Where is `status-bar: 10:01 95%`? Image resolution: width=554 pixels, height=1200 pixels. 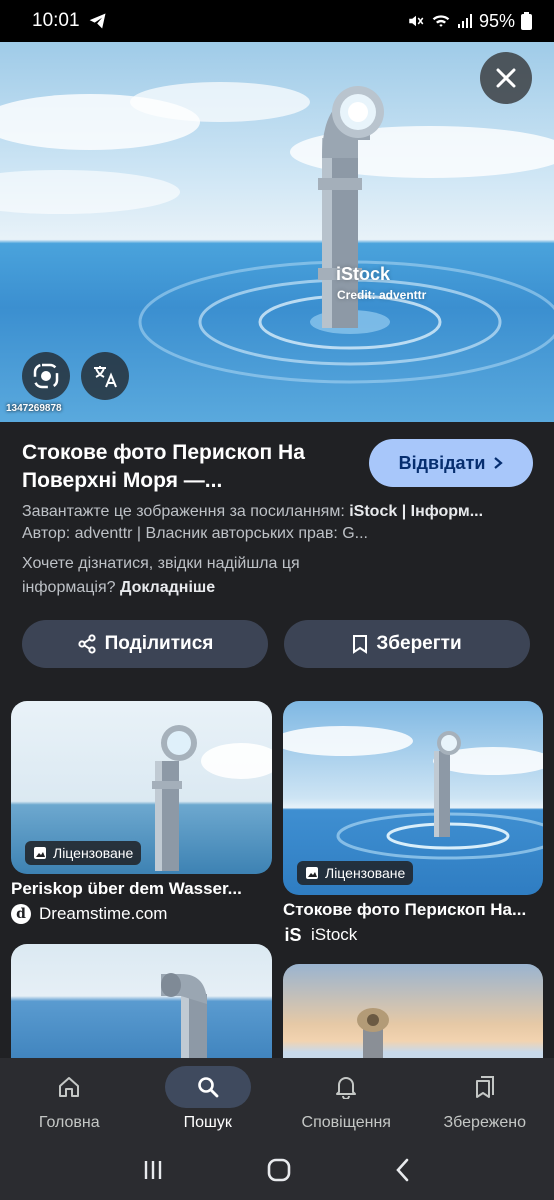 status-bar: 10:01 95% is located at coordinates (277, 21).